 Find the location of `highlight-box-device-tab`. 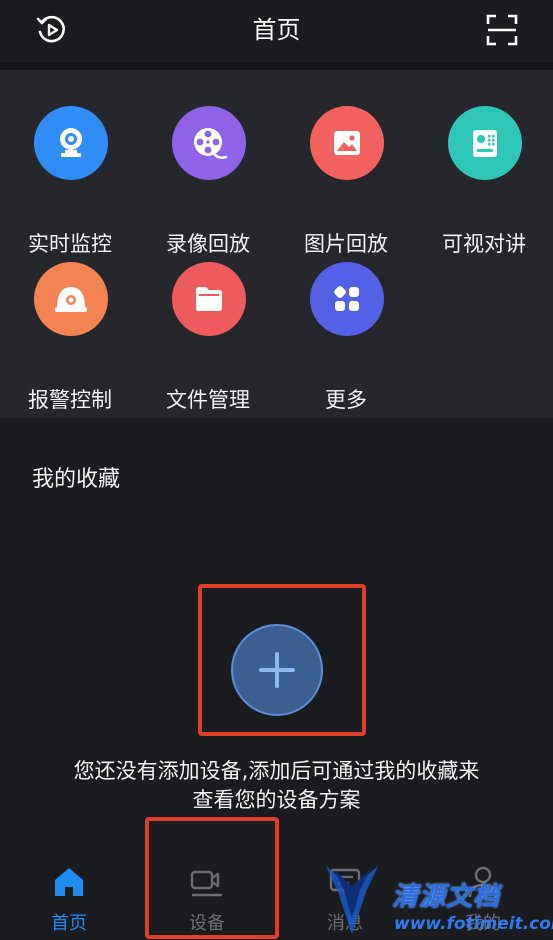

highlight-box-device-tab is located at coordinates (212, 878).